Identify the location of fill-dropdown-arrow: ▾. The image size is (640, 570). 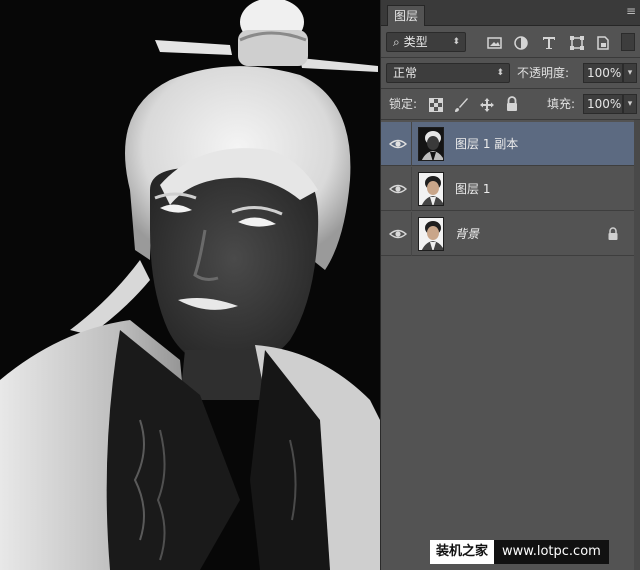
(630, 104).